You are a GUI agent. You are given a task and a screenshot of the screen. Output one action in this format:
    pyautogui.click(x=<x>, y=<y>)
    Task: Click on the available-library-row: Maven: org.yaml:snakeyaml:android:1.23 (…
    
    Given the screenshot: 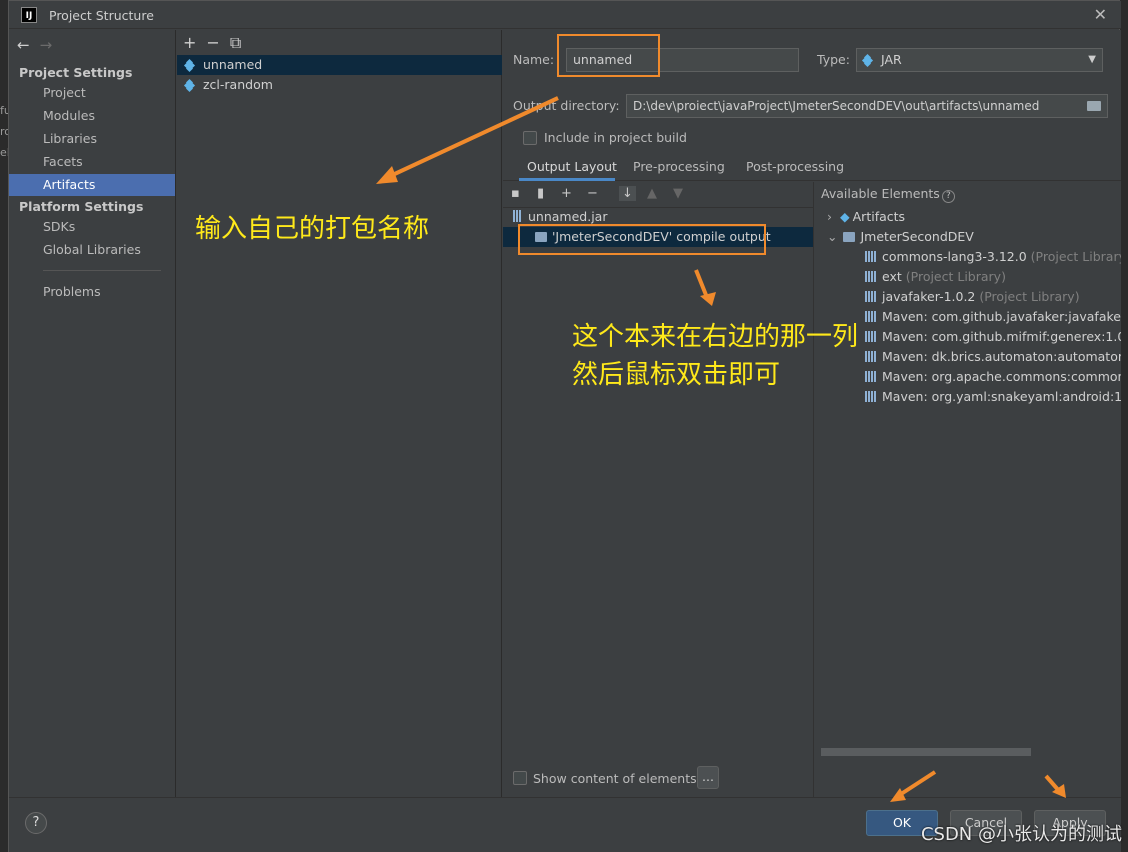 What is the action you would take?
    pyautogui.click(x=993, y=397)
    